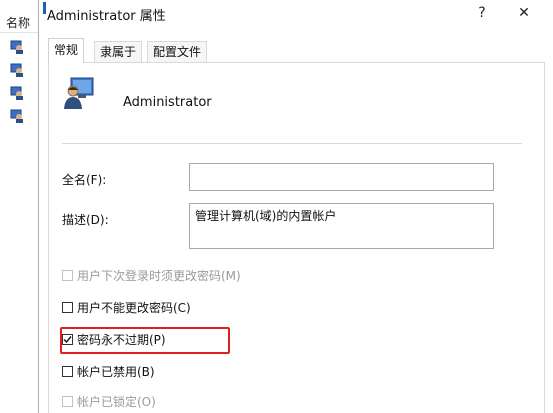 Image resolution: width=553 pixels, height=413 pixels. What do you see at coordinates (116, 402) in the screenshot?
I see `checkbox-label: 帐户已锁定(O)` at bounding box center [116, 402].